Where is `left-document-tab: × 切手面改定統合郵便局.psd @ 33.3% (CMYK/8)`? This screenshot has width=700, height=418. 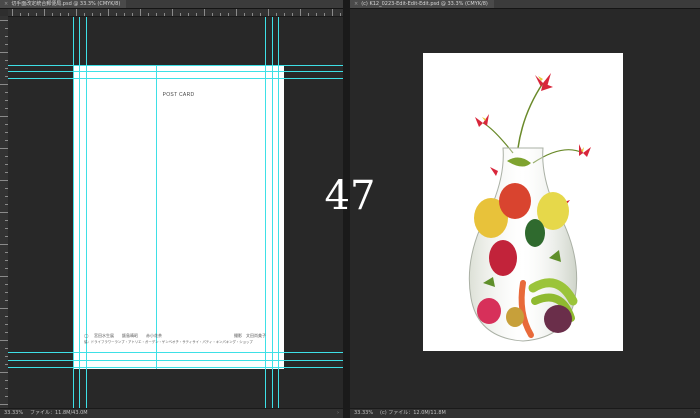 left-document-tab: × 切手面改定統合郵便局.psd @ 33.3% (CMYK/8) is located at coordinates (63, 4).